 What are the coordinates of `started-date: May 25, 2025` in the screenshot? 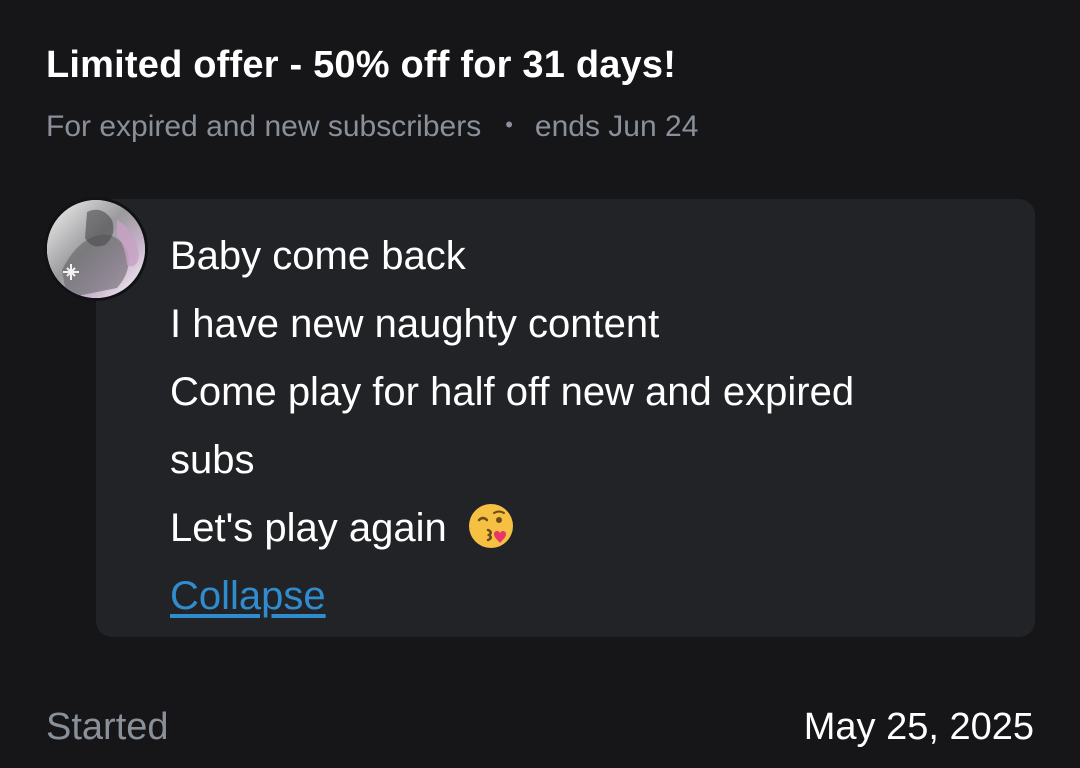 It's located at (918, 727).